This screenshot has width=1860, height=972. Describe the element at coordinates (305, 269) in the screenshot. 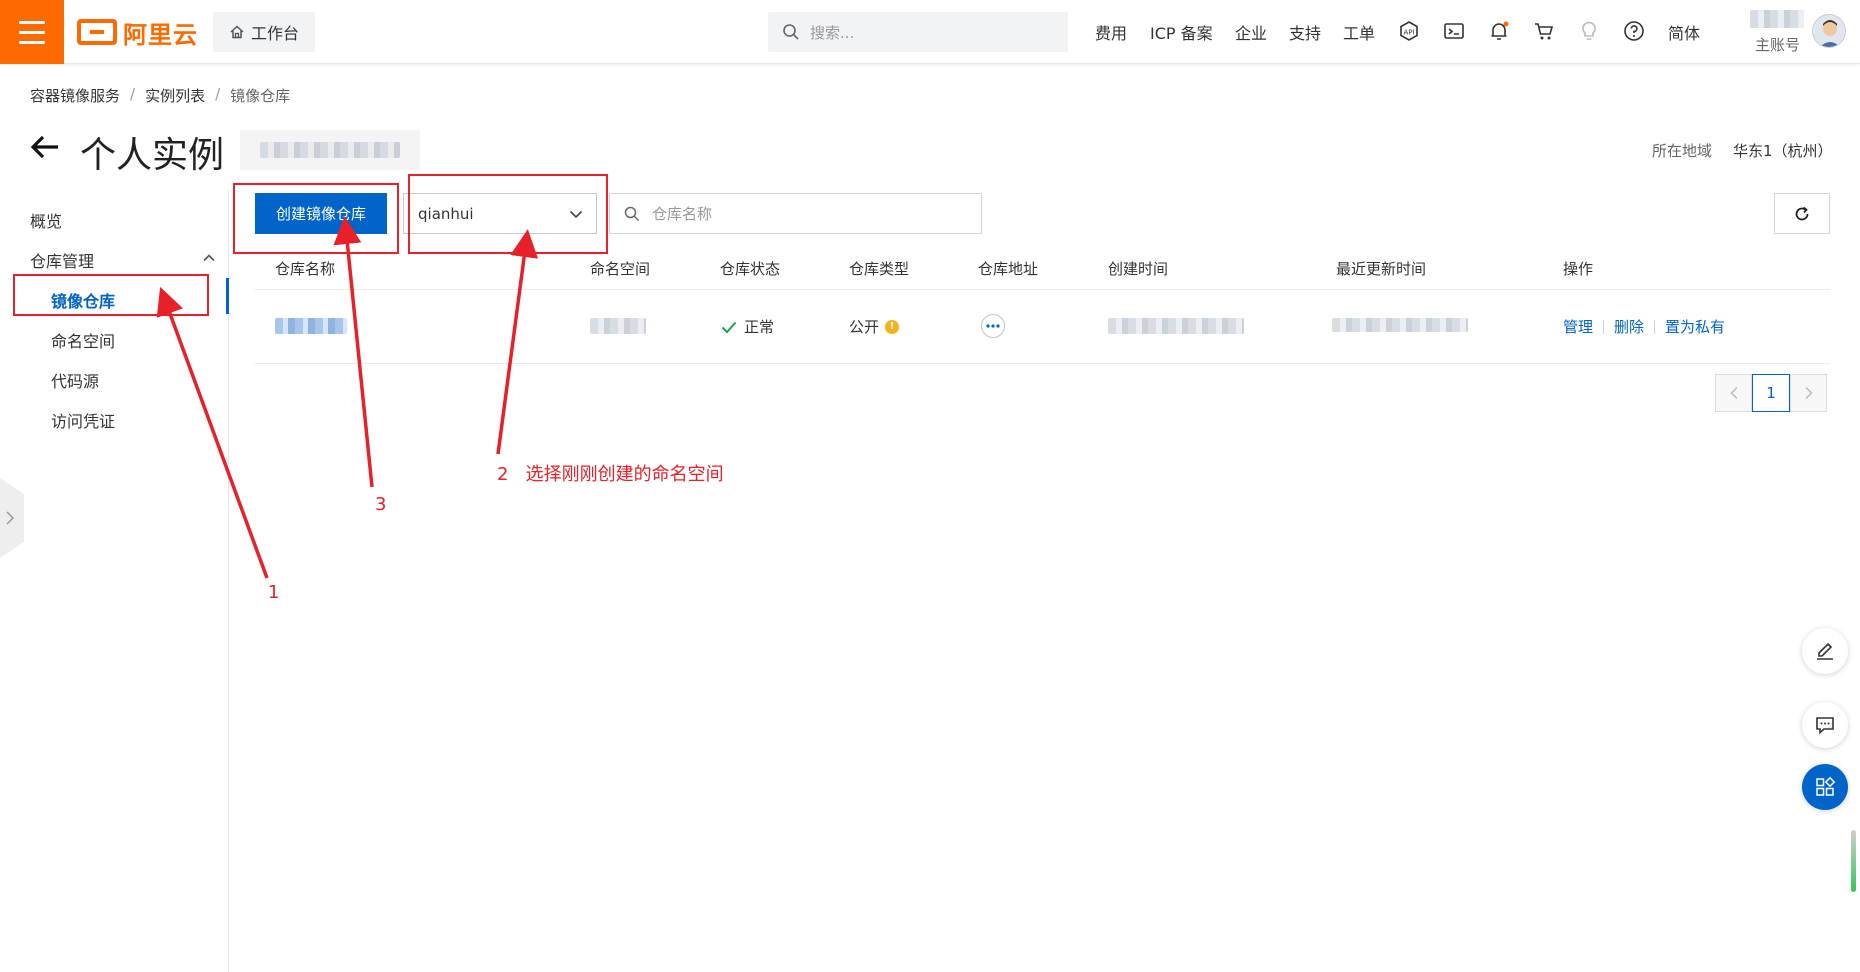

I see `column-header: 仓库名称` at that location.